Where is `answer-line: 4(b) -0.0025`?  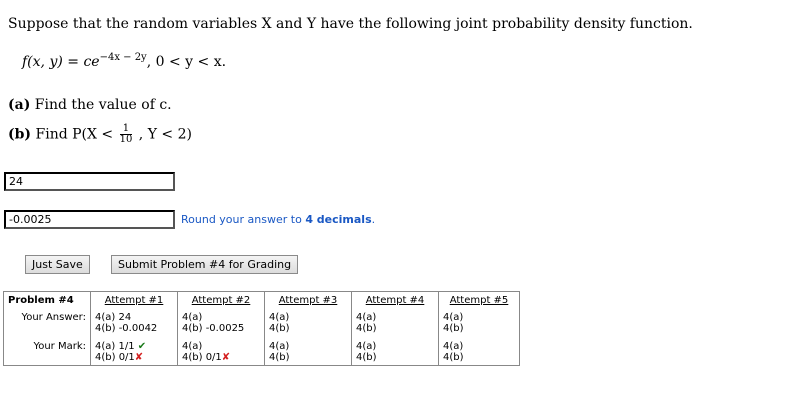
answer-line: 4(b) -0.0025 is located at coordinates (213, 328).